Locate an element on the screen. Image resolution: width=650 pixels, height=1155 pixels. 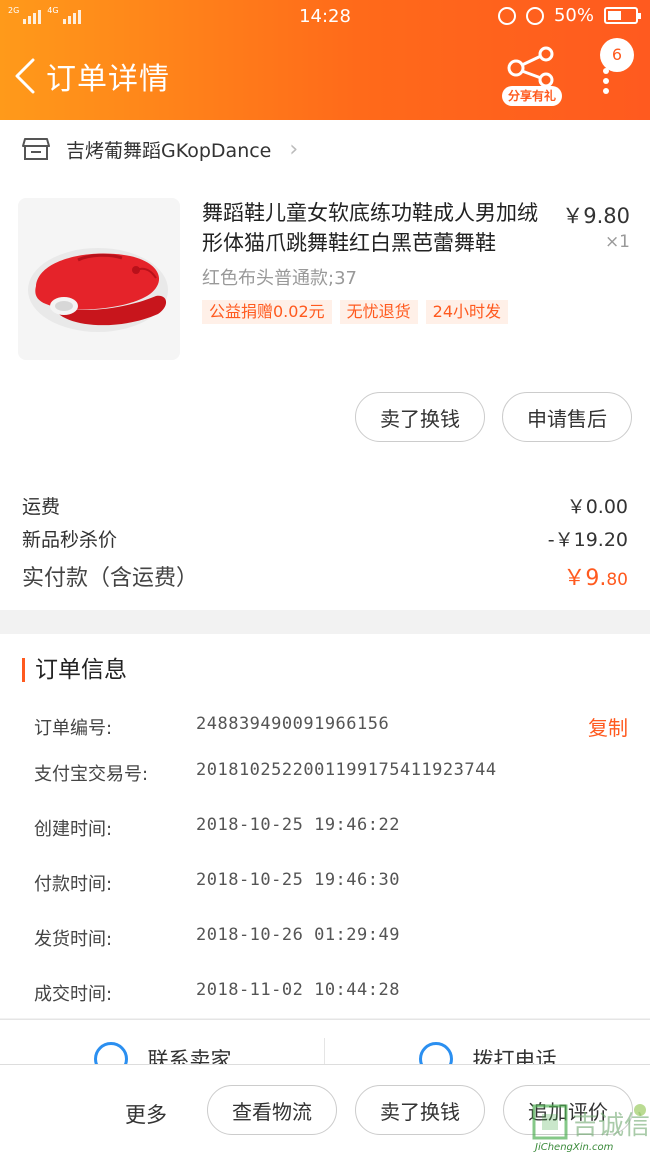
contact-row: 联系卖家 拨打电话 is located at coordinates (325, 1042).